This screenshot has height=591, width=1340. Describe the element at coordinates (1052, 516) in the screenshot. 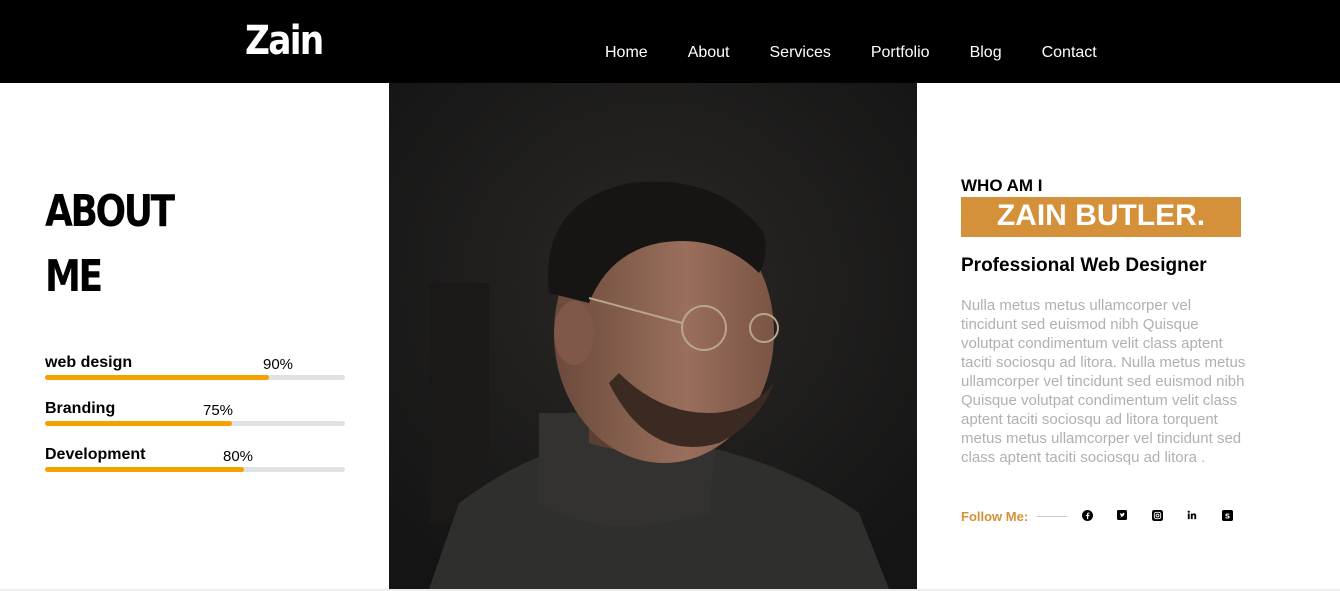

I see `follow-divider` at that location.